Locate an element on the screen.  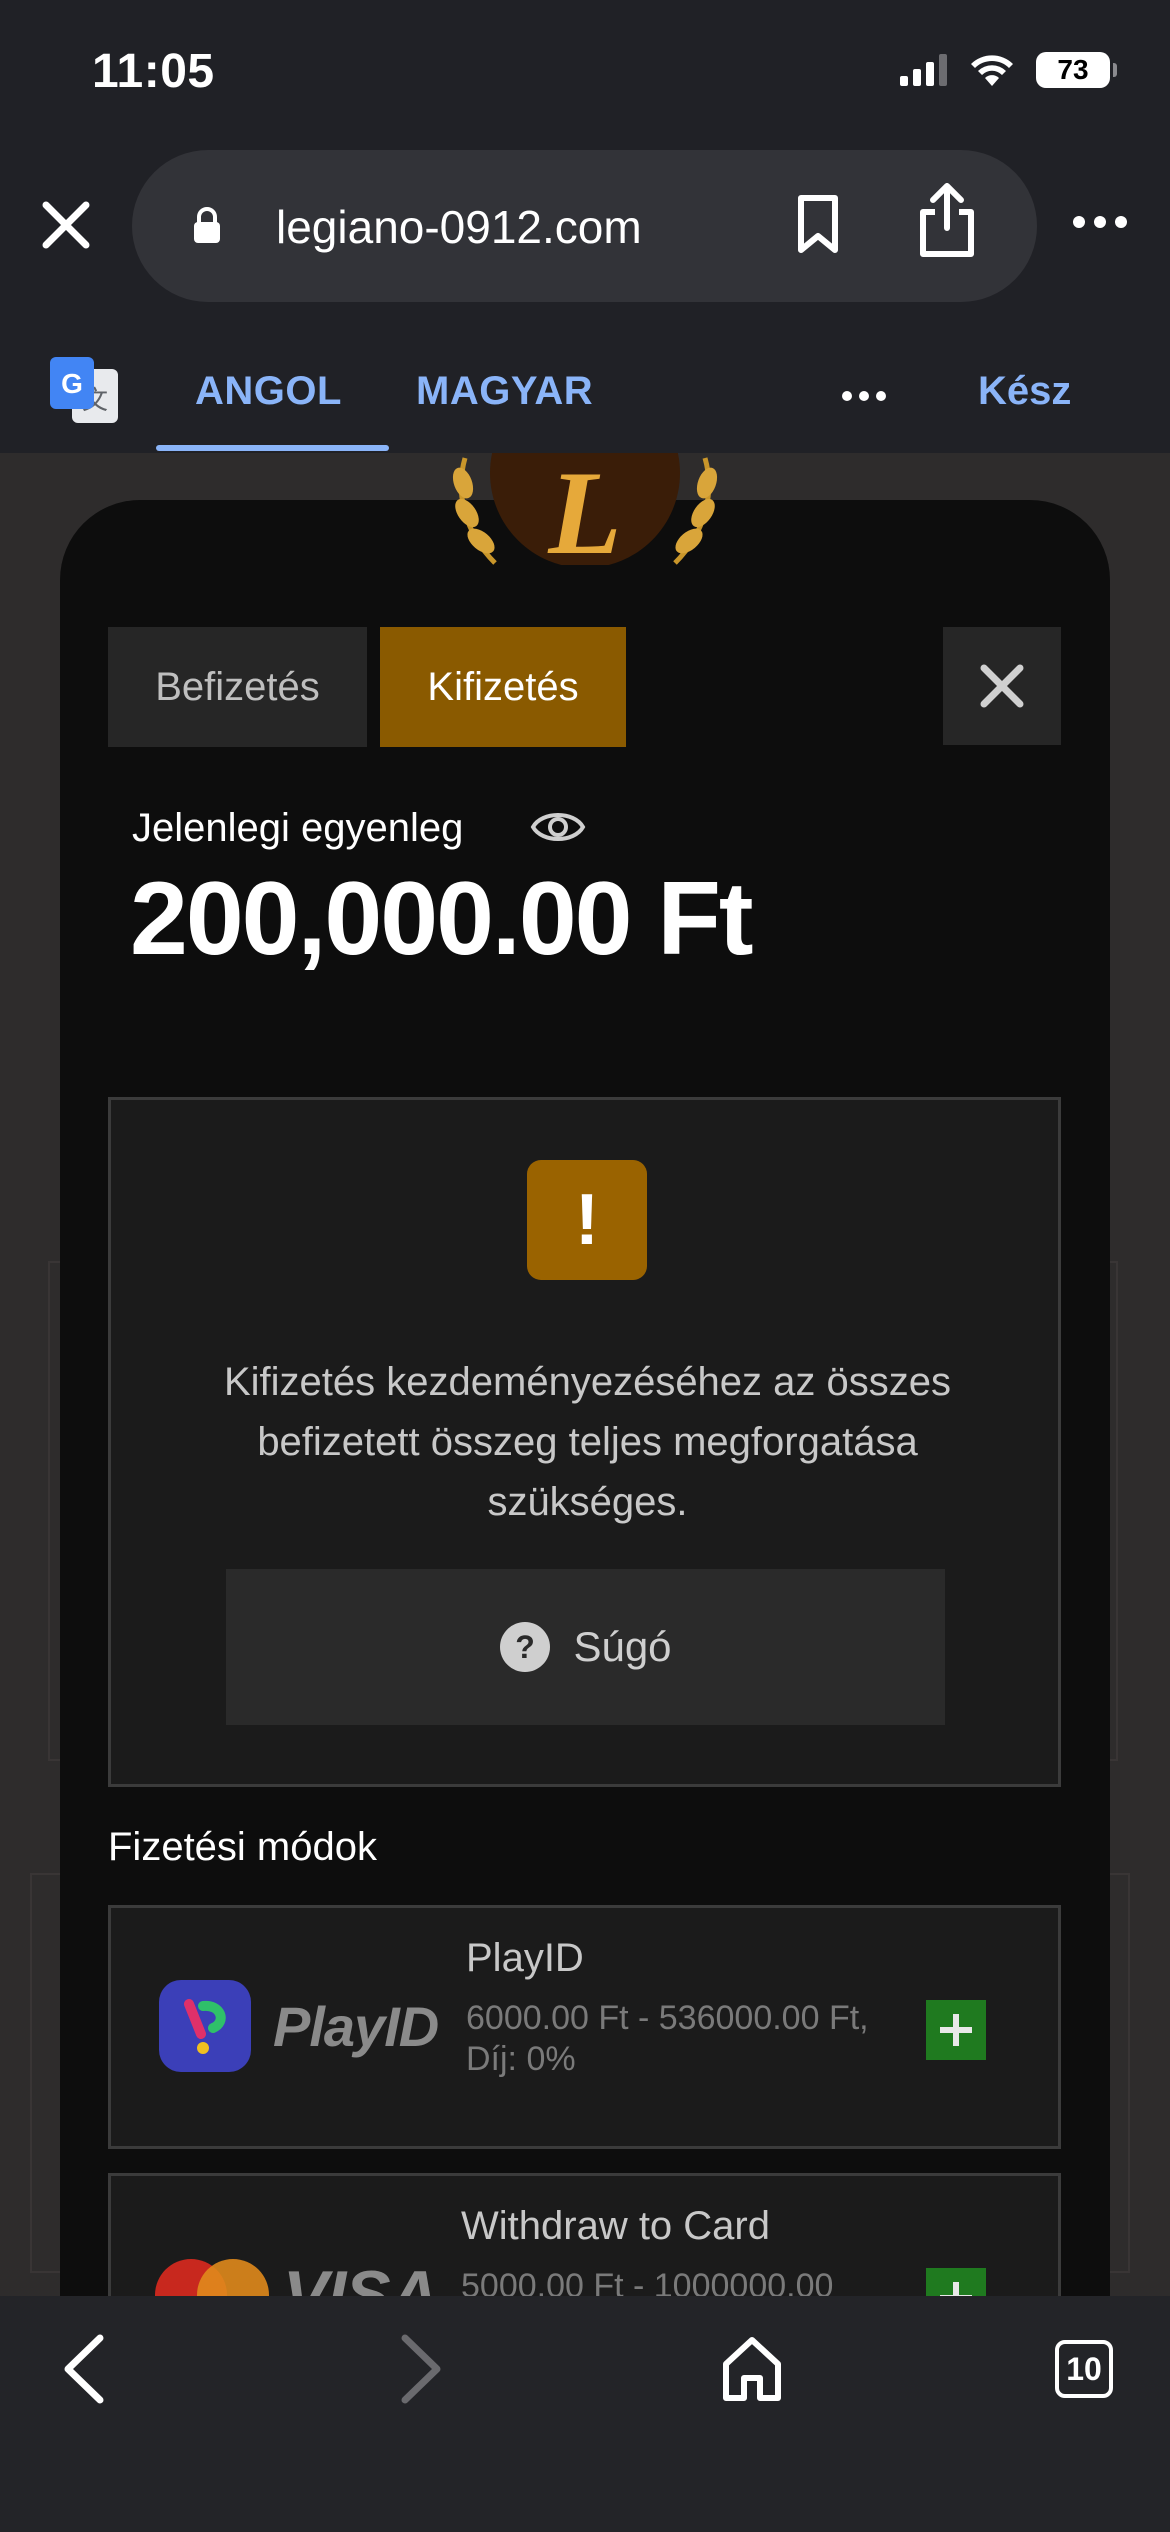
method-fee: Díj: 0% is located at coordinates (521, 2059).